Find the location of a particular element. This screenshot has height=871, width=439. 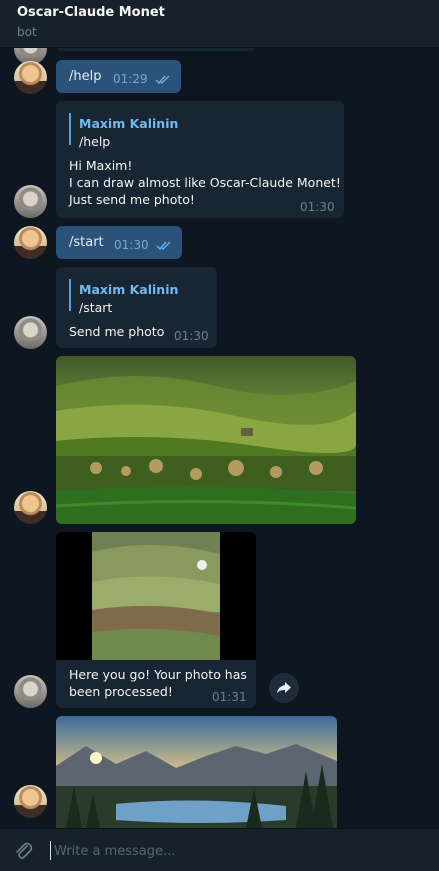

message-text: /start is located at coordinates (86, 242).